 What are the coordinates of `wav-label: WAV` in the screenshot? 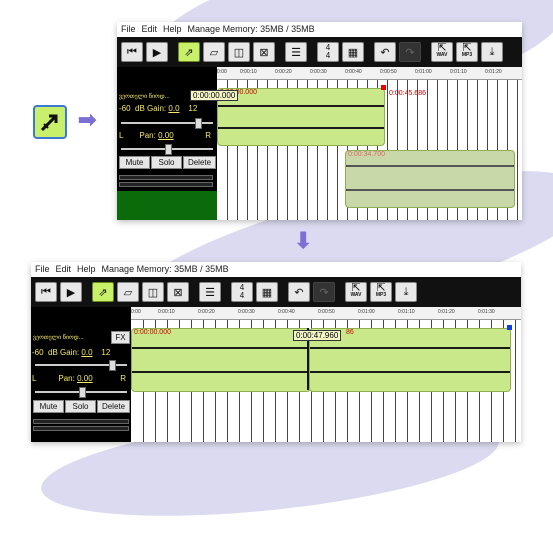 It's located at (356, 295).